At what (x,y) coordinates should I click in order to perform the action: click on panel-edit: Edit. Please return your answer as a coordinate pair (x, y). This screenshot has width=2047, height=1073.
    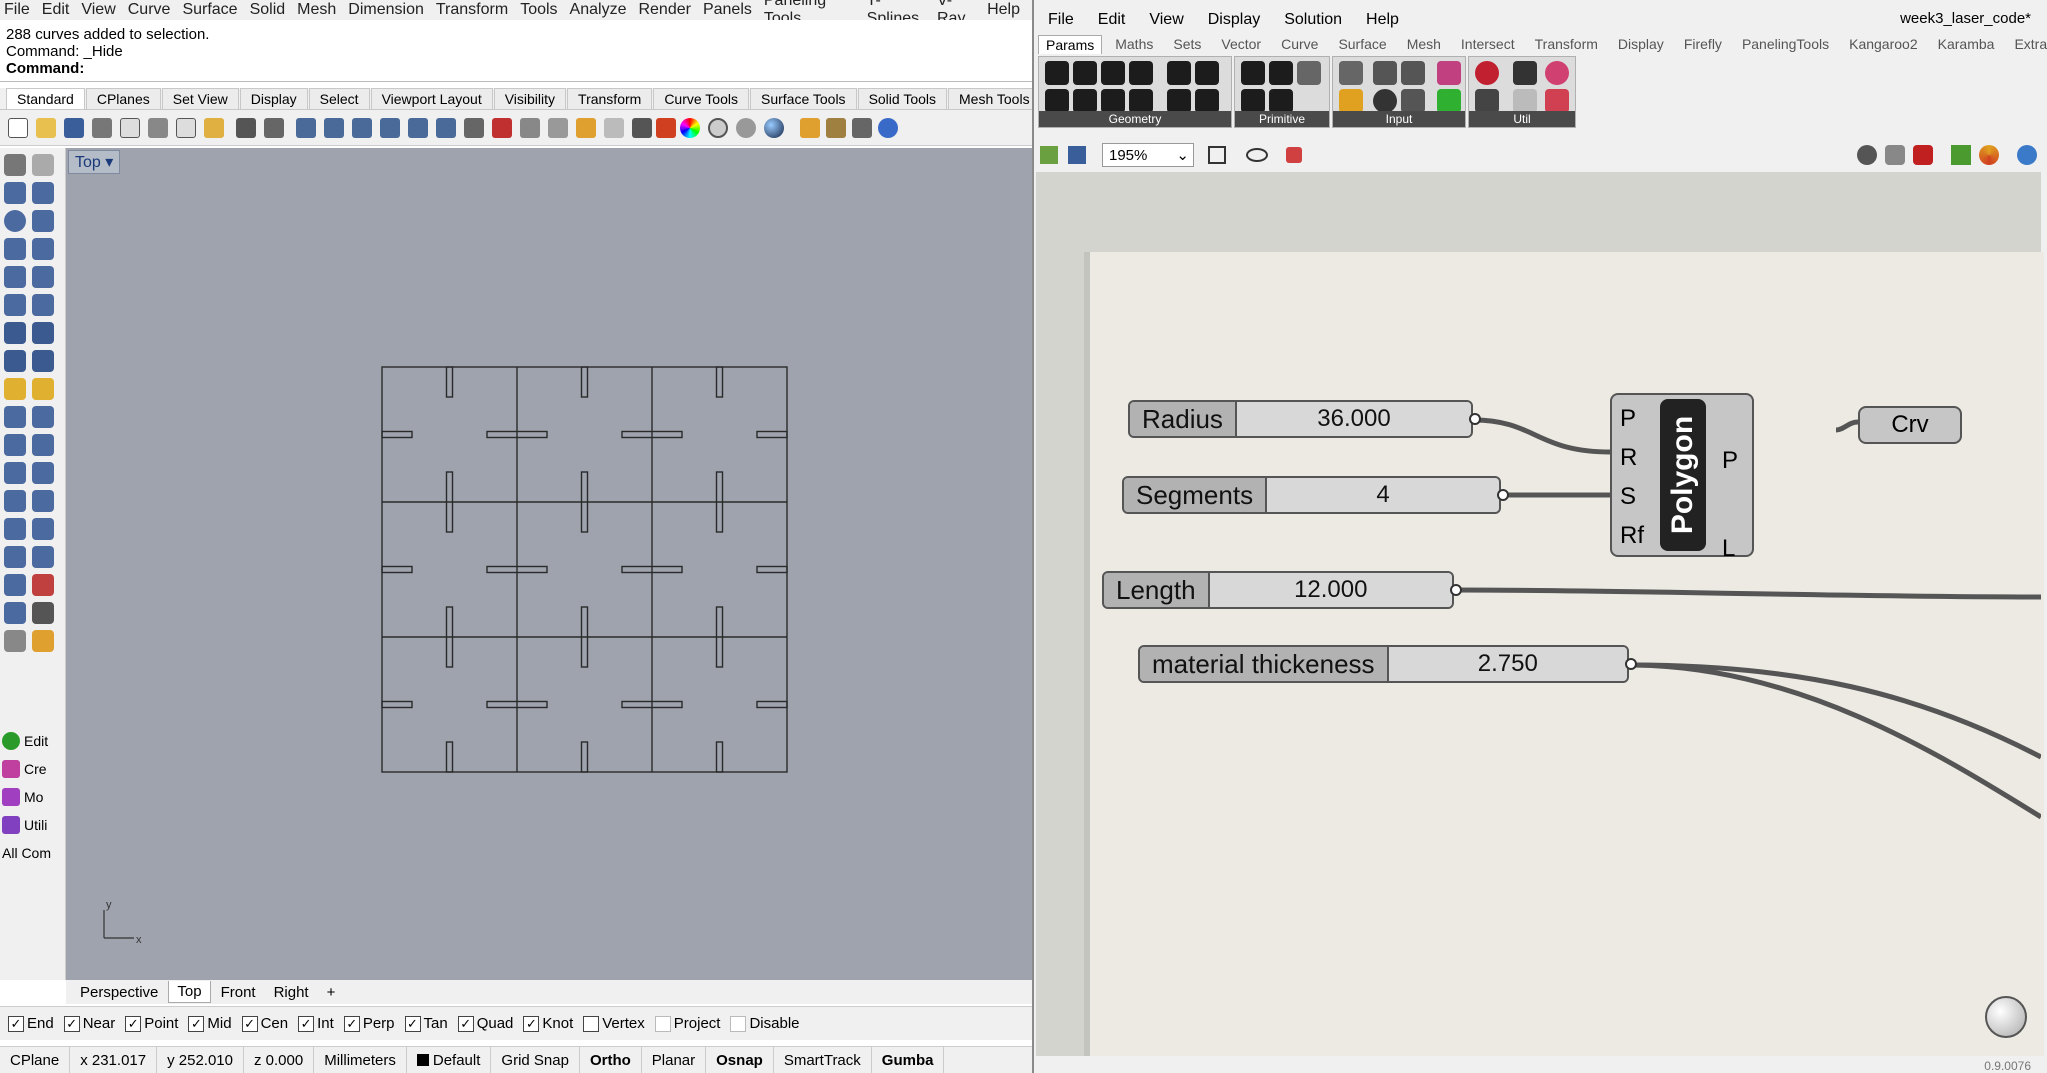
    Looking at the image, I should click on (33, 741).